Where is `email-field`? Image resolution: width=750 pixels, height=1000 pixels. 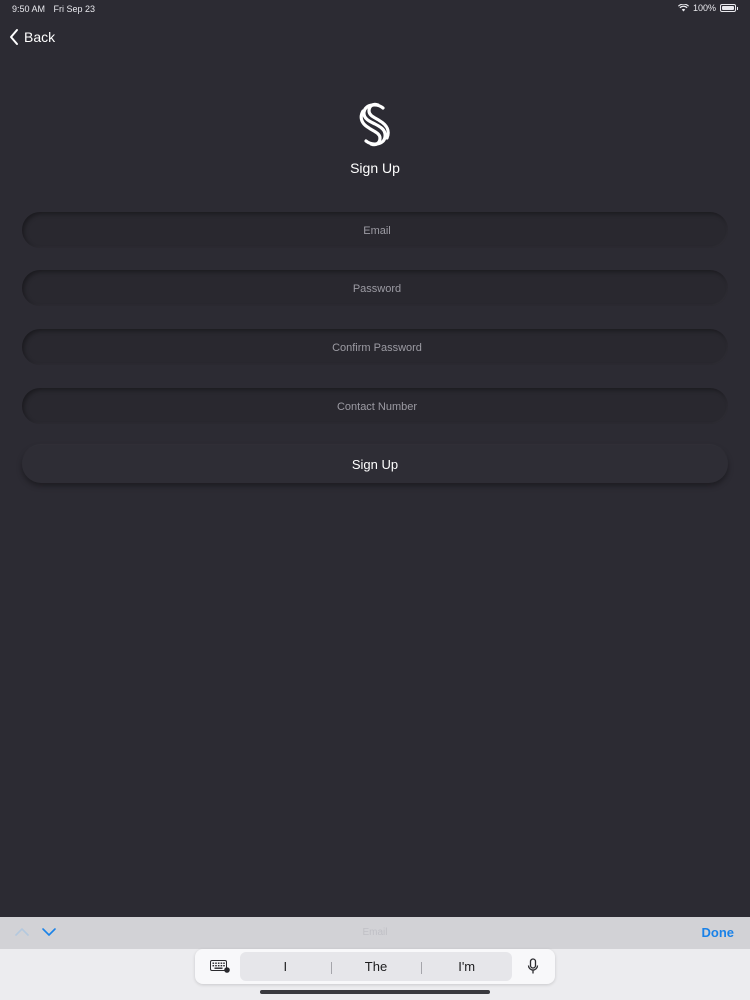 email-field is located at coordinates (377, 231).